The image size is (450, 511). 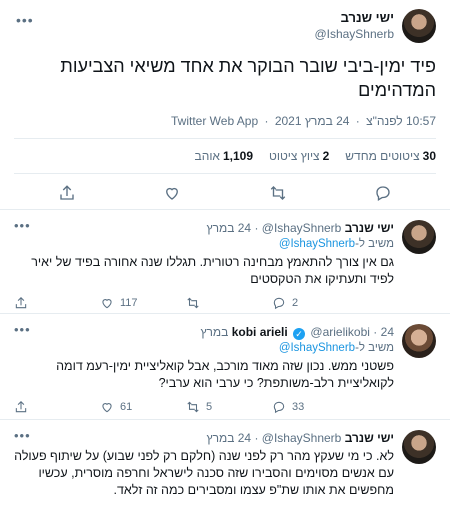 What do you see at coordinates (143, 303) in the screenshot?
I see `like-action: 117` at bounding box center [143, 303].